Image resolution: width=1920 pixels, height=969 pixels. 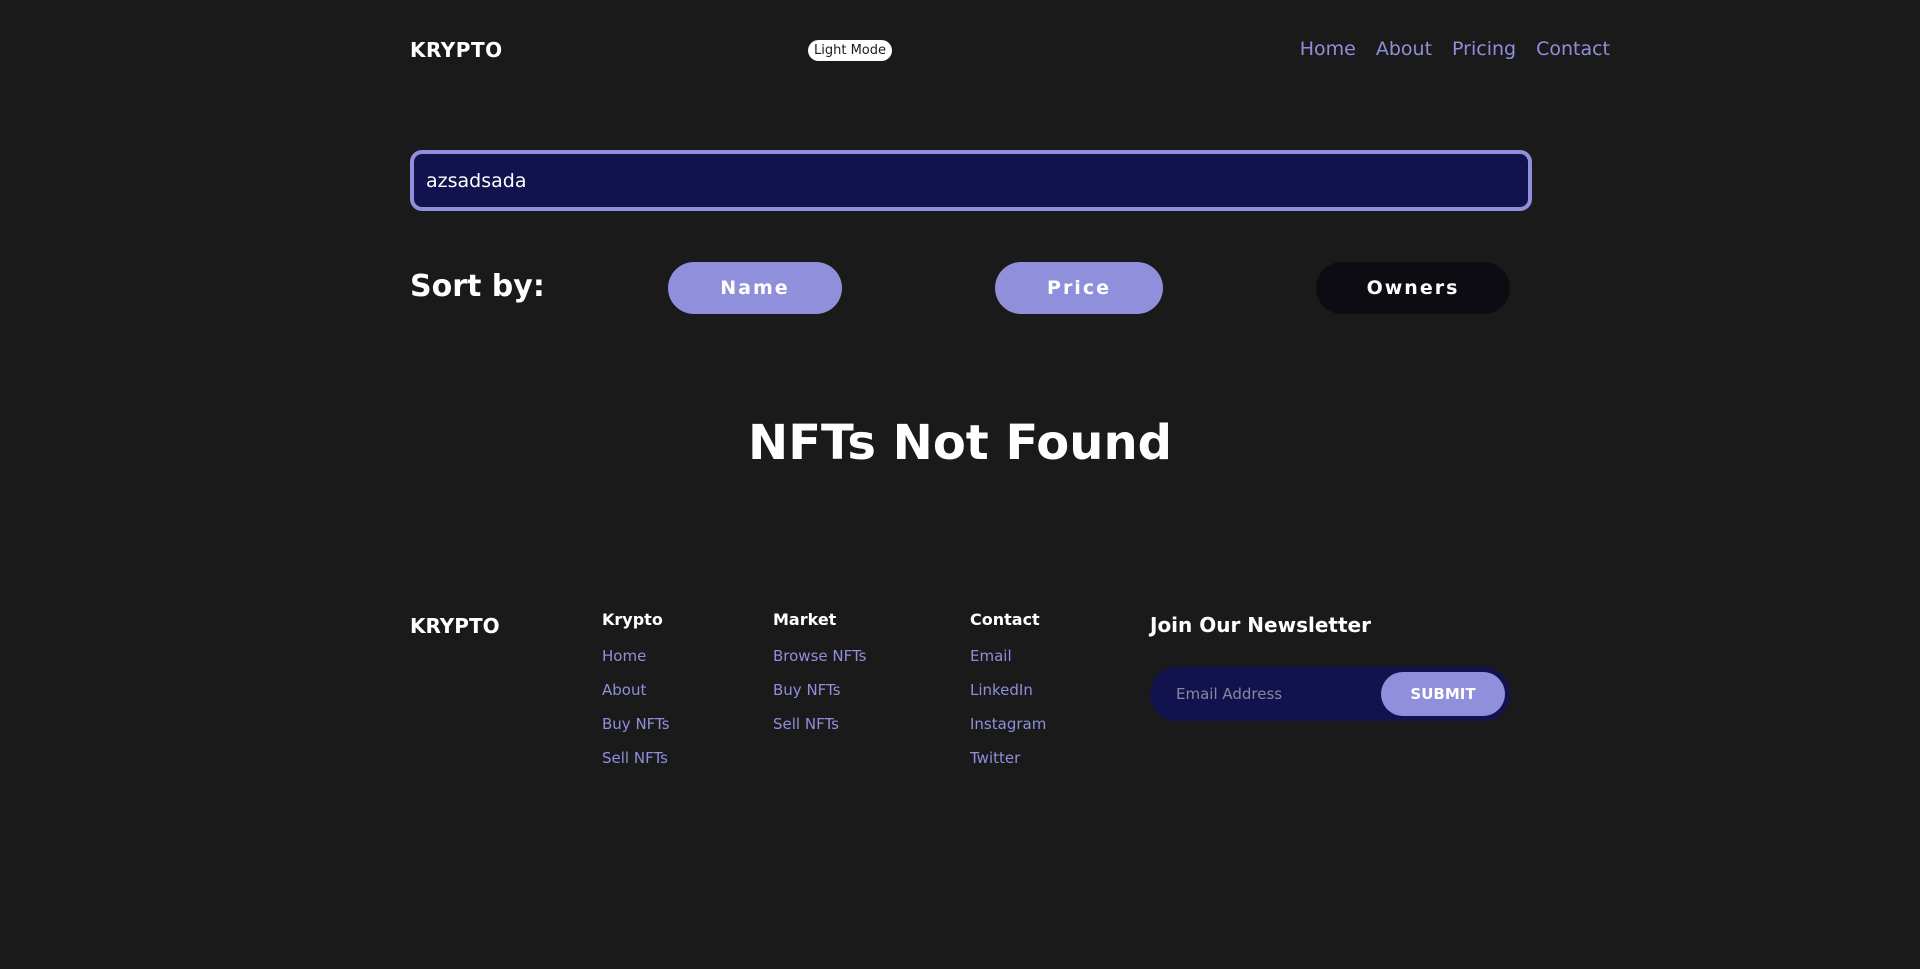 What do you see at coordinates (1260, 625) in the screenshot?
I see `newsletter-title: Join Our Newsletter` at bounding box center [1260, 625].